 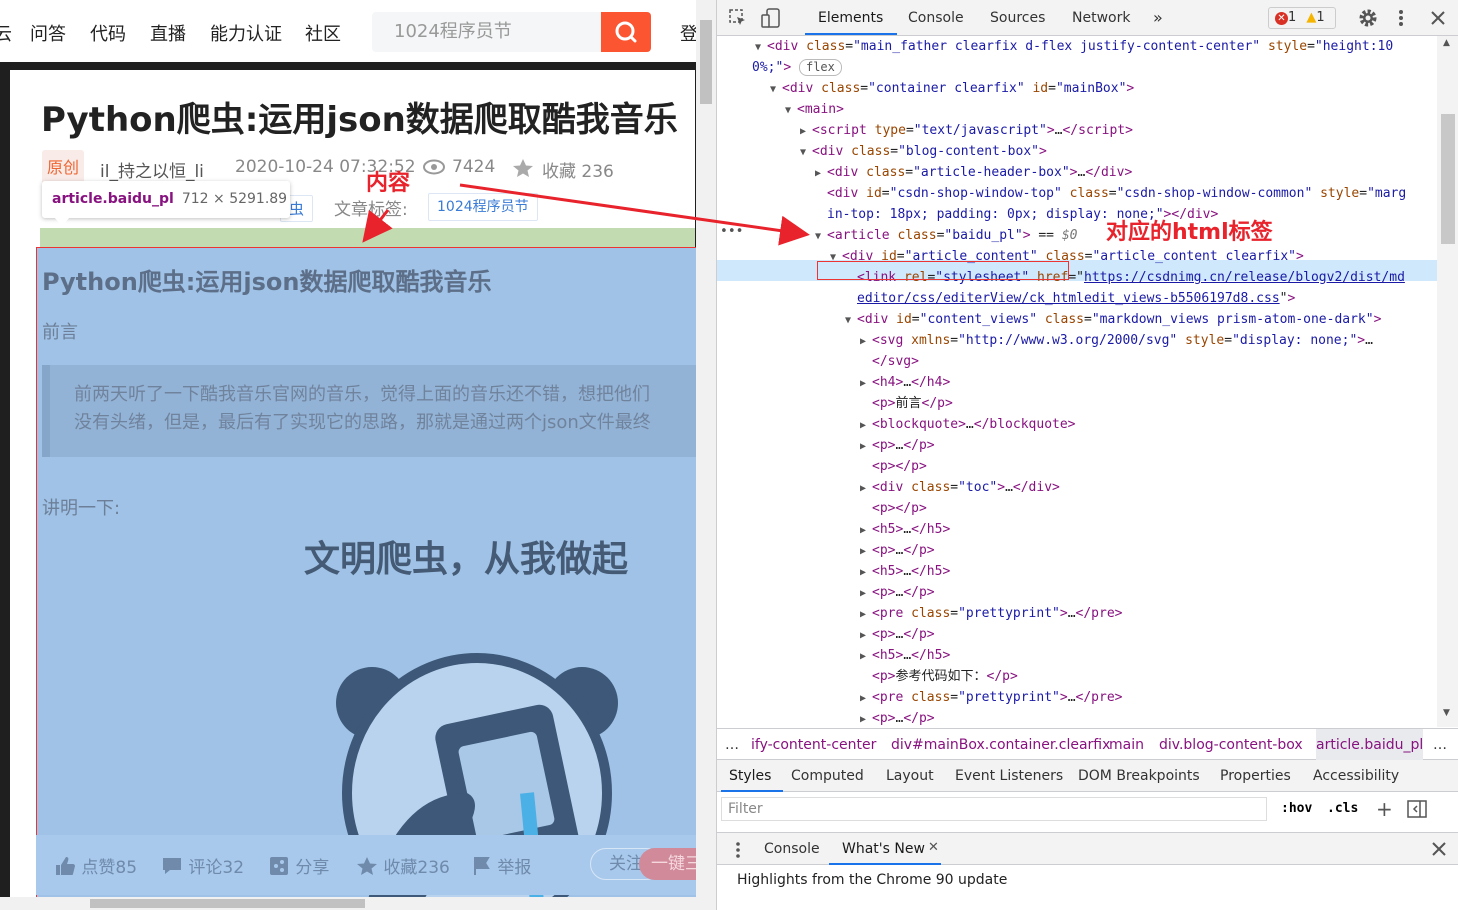 I want to click on breadcrumb-item-selected: article.baidu_pl, so click(x=1370, y=745).